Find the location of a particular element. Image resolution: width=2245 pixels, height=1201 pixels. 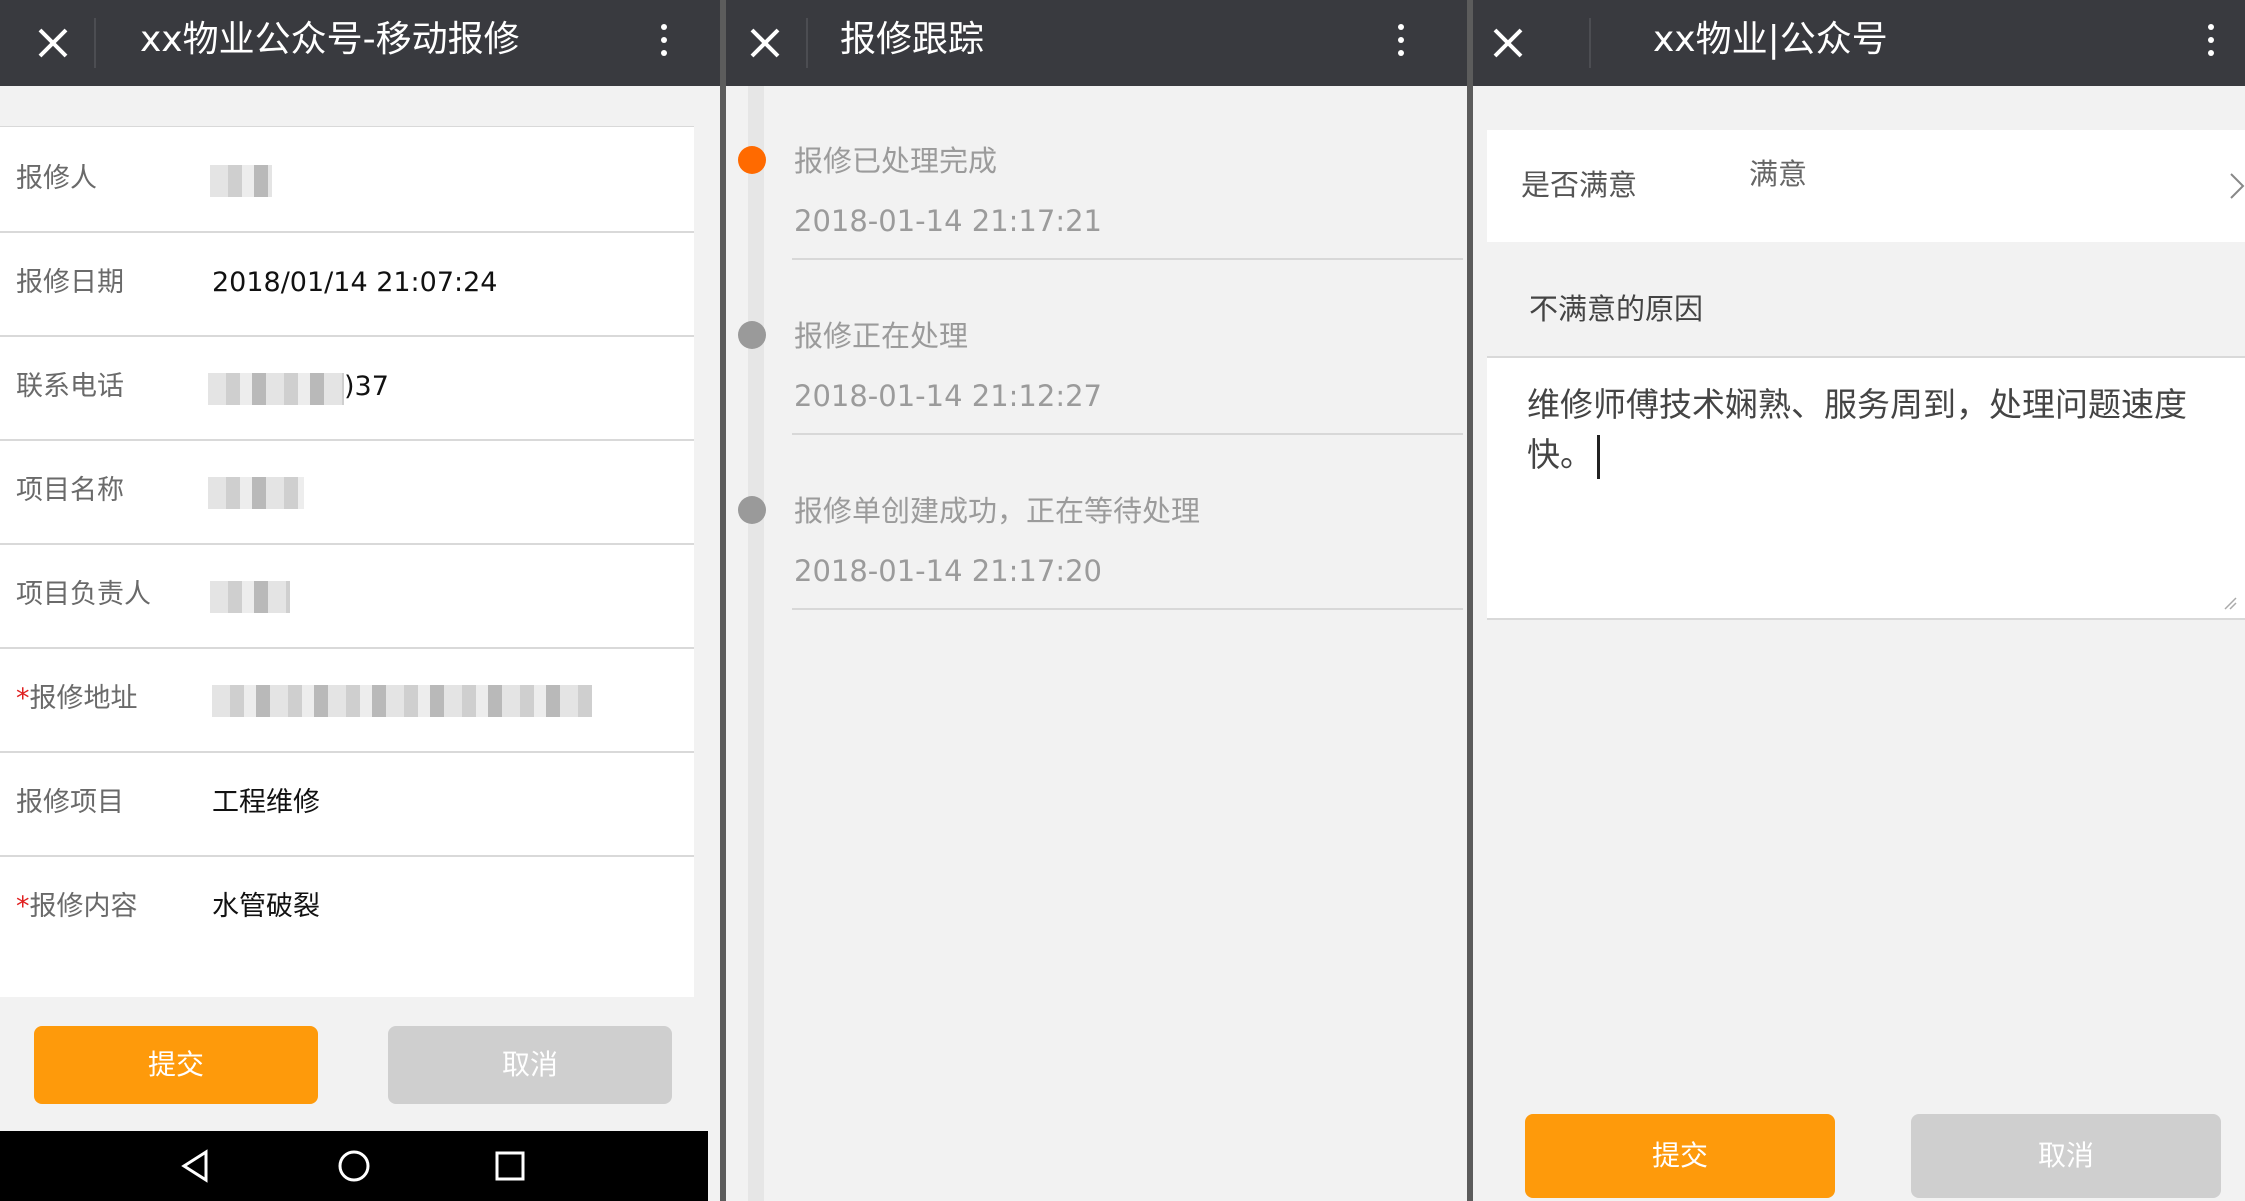

title-bar: xx物业|公众号 is located at coordinates (1859, 43).